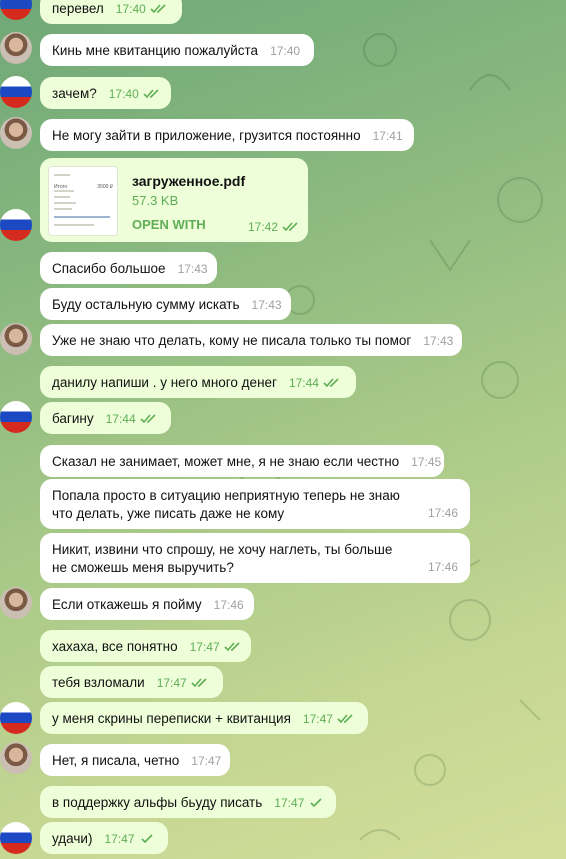 This screenshot has height=859, width=566. I want to click on message-bubble-incoming: Буду остальную сумму искать 17:43, so click(165, 304).